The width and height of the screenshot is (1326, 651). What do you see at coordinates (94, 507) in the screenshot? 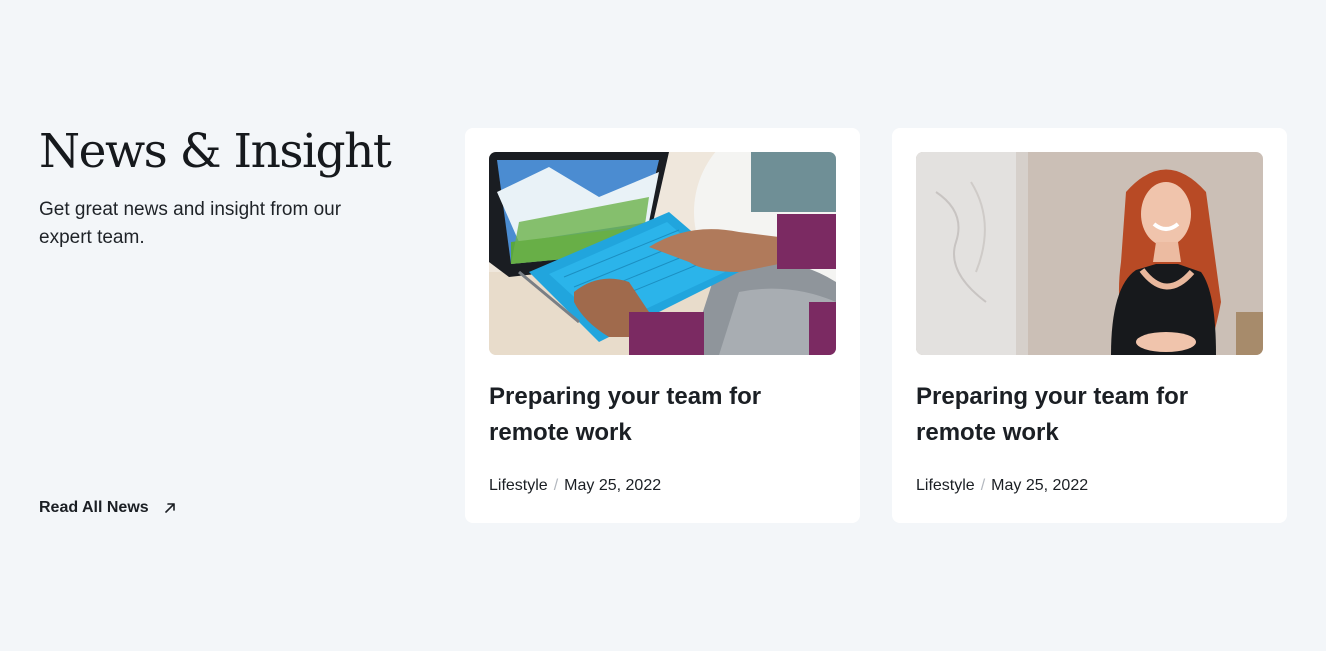
I see `read-all-news-label: Read All News` at bounding box center [94, 507].